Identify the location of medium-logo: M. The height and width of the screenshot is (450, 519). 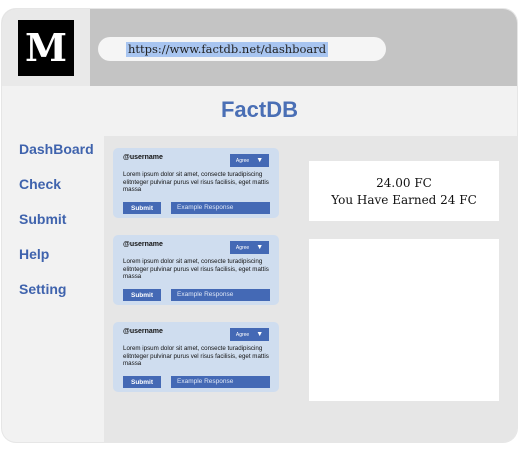
(46, 48).